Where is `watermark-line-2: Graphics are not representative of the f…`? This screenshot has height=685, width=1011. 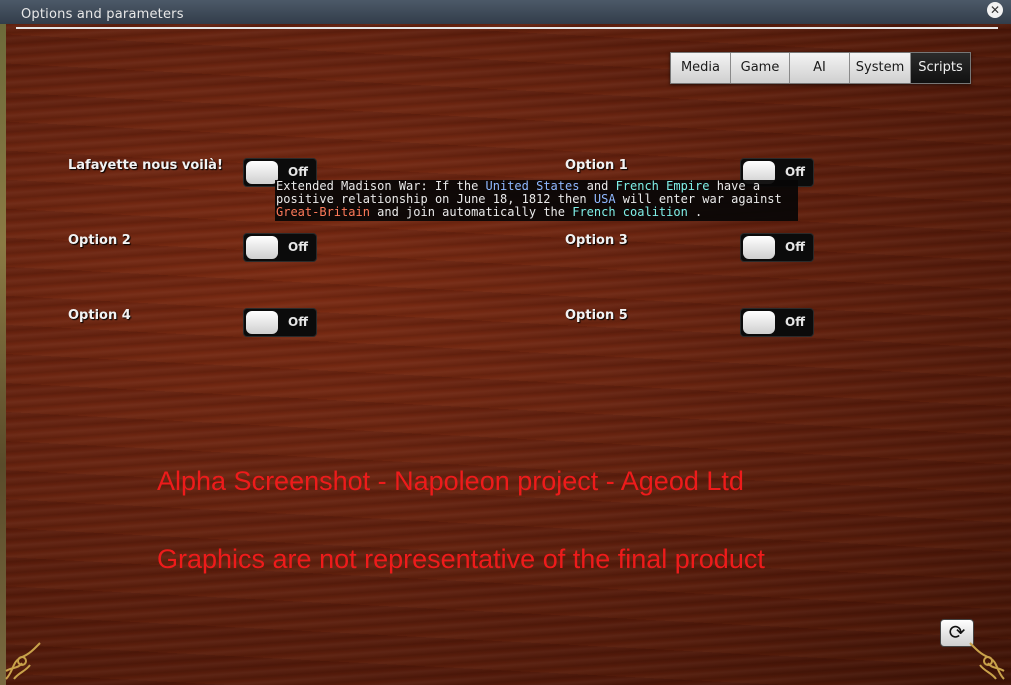 watermark-line-2: Graphics are not representative of the f… is located at coordinates (461, 559).